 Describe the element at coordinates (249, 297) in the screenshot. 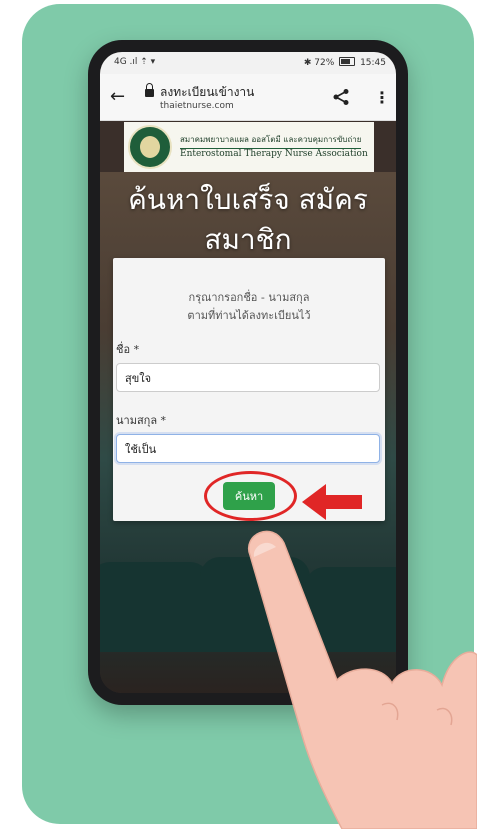

I see `form-instruction-line1: กรุณากรอกชื่อ - นามสกุล` at that location.